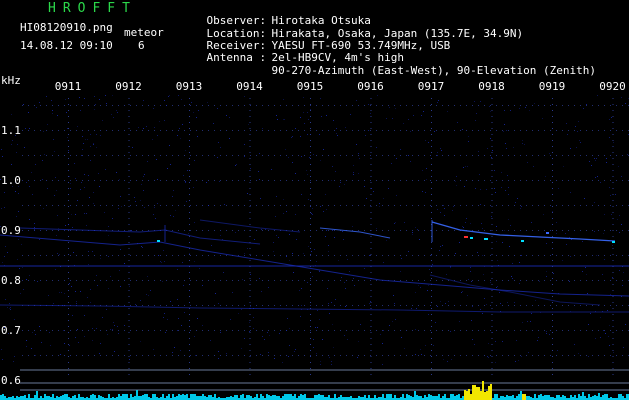 The height and width of the screenshot is (400, 629). I want to click on meteor-count: 6, so click(141, 45).